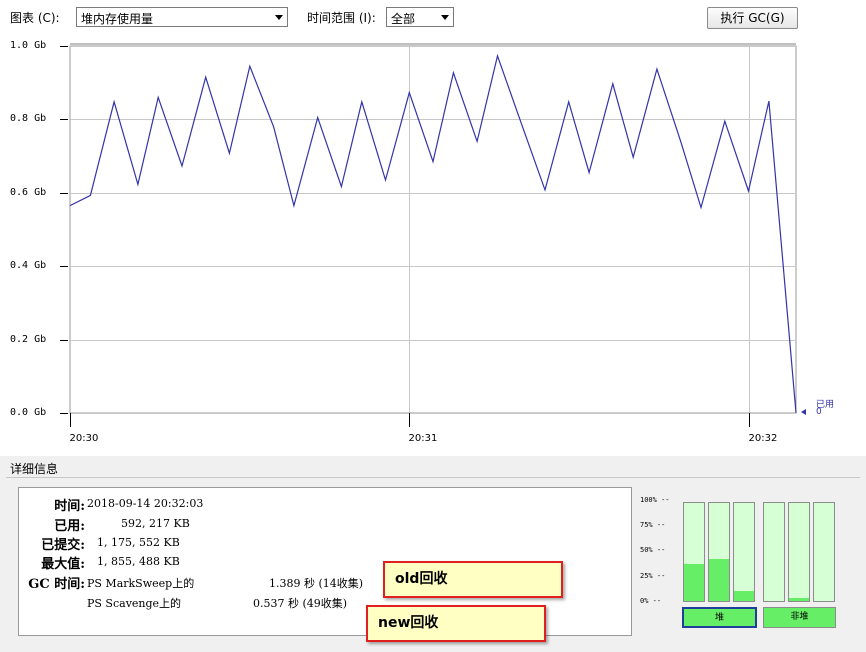 This screenshot has width=866, height=652. What do you see at coordinates (63, 545) in the screenshot?
I see `committed-label: 已提交:` at bounding box center [63, 545].